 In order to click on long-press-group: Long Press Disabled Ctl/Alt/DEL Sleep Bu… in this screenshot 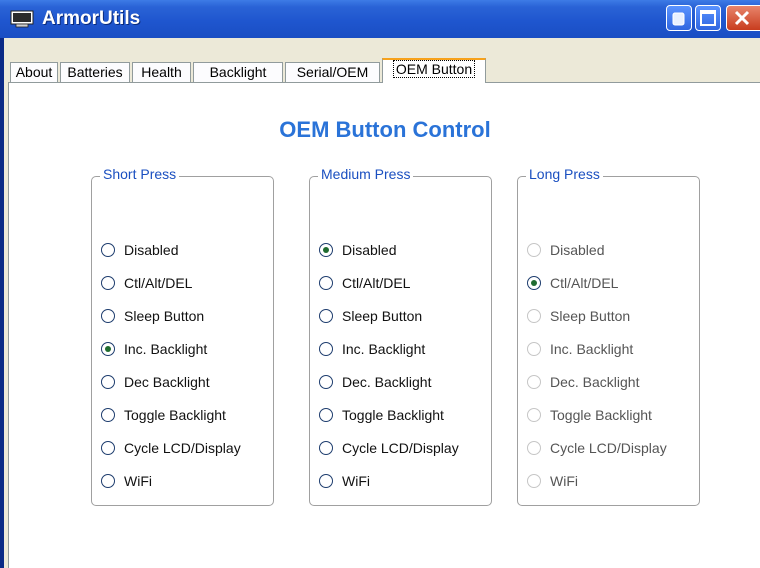, I will do `click(608, 336)`.